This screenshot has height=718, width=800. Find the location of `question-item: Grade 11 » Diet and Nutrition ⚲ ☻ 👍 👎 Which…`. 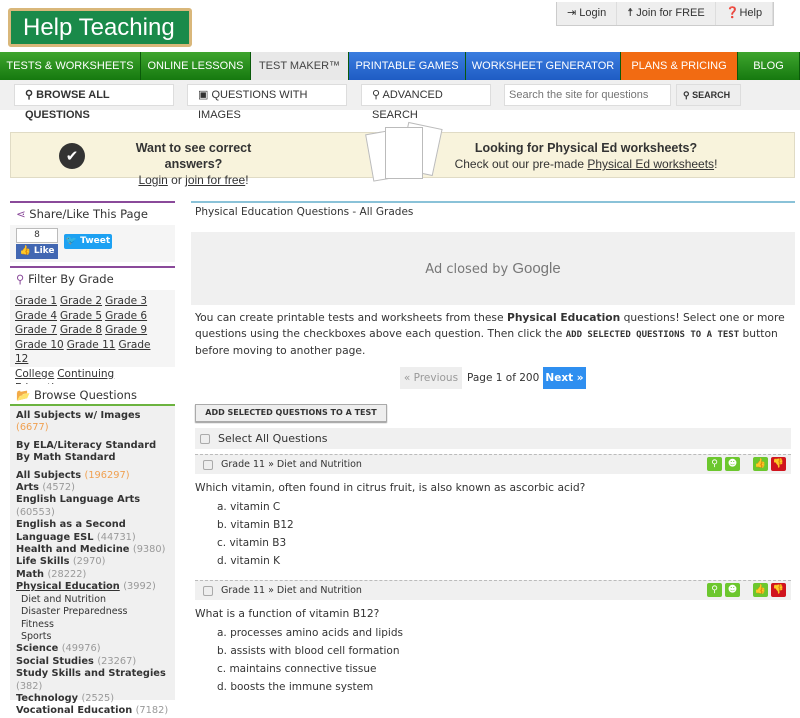

question-item: Grade 11 » Diet and Nutrition ⚲ ☻ 👍 👎 Which… is located at coordinates (493, 517).